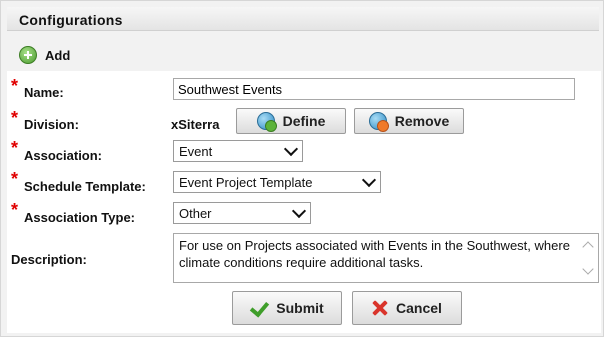  I want to click on description-label: Description:, so click(49, 259).